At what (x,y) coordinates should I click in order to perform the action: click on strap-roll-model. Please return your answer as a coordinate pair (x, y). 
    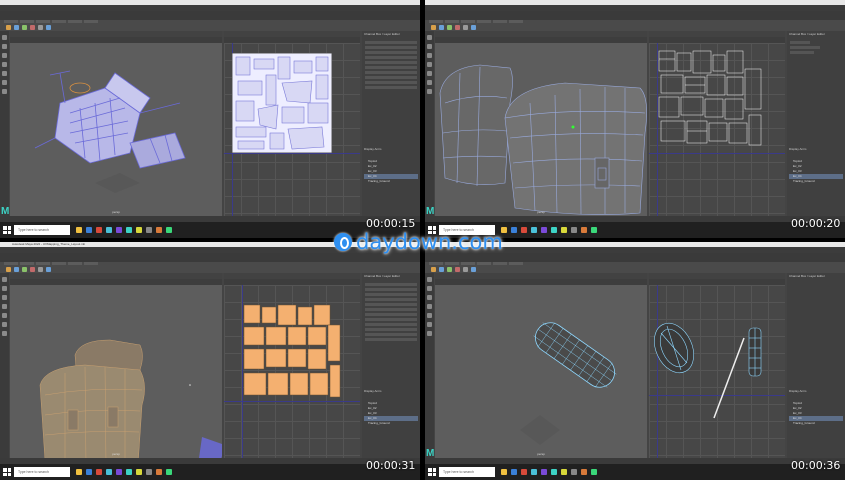
    Looking at the image, I should click on (568, 383).